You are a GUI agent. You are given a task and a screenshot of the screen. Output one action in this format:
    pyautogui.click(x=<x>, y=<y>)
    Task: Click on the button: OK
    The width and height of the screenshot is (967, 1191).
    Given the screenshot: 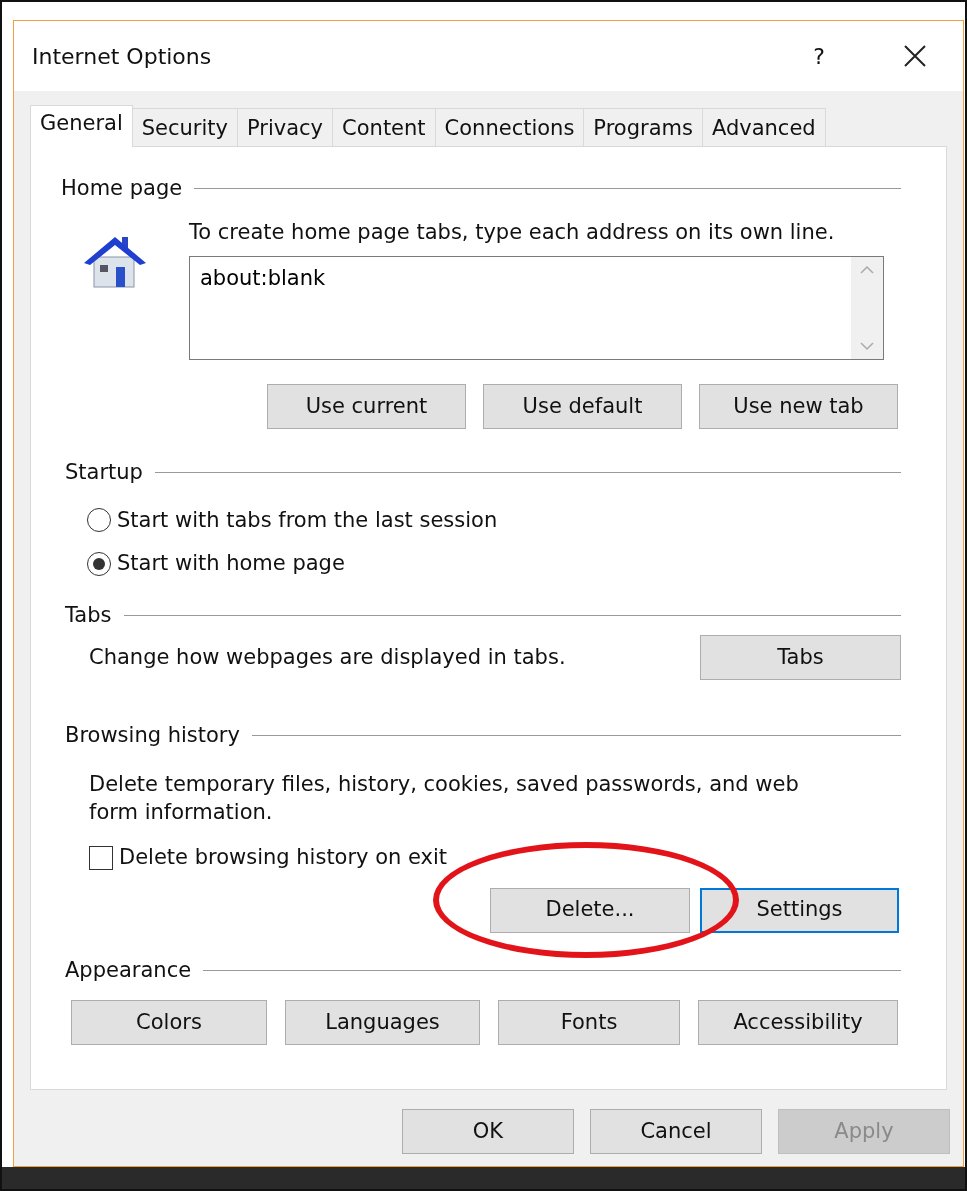 What is the action you would take?
    pyautogui.click(x=488, y=1131)
    